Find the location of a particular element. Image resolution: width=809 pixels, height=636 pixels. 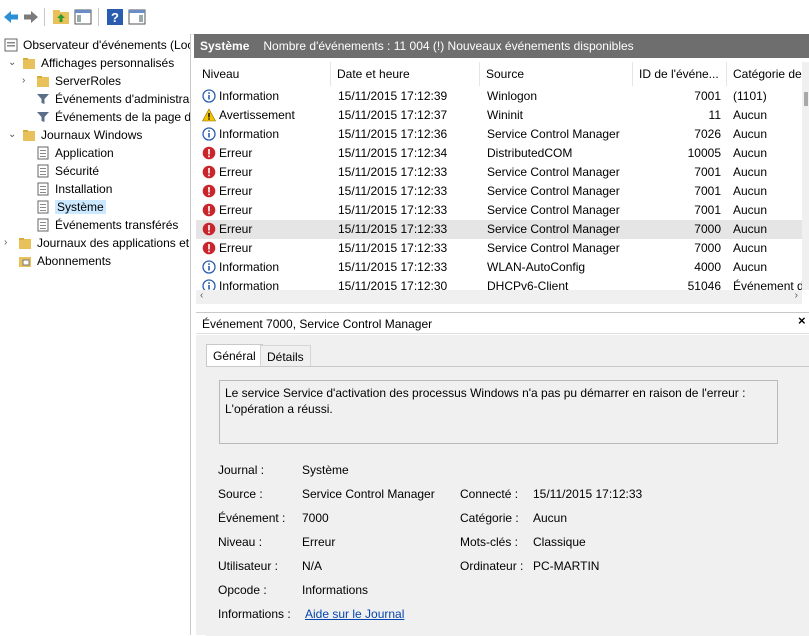

tree-item-setup: Installation is located at coordinates (74, 189).